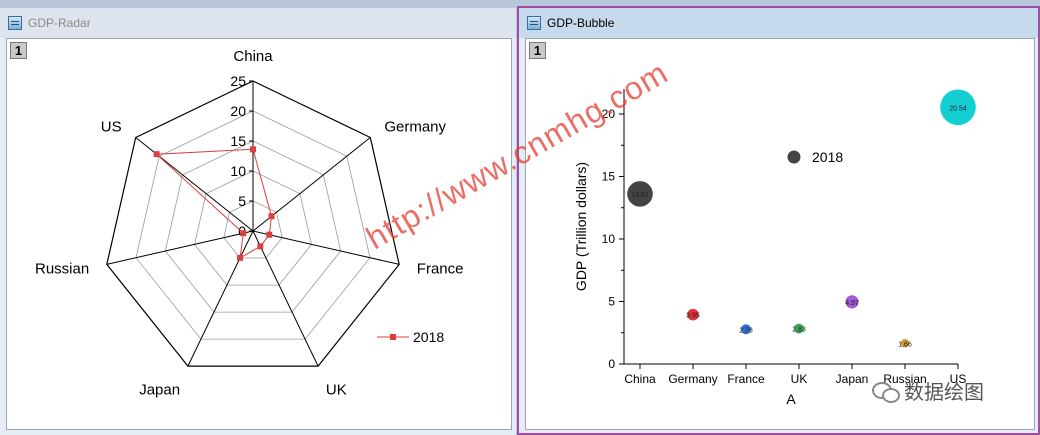 The height and width of the screenshot is (435, 1040). What do you see at coordinates (799, 330) in the screenshot?
I see `bubble-data-label: 2.83` at bounding box center [799, 330].